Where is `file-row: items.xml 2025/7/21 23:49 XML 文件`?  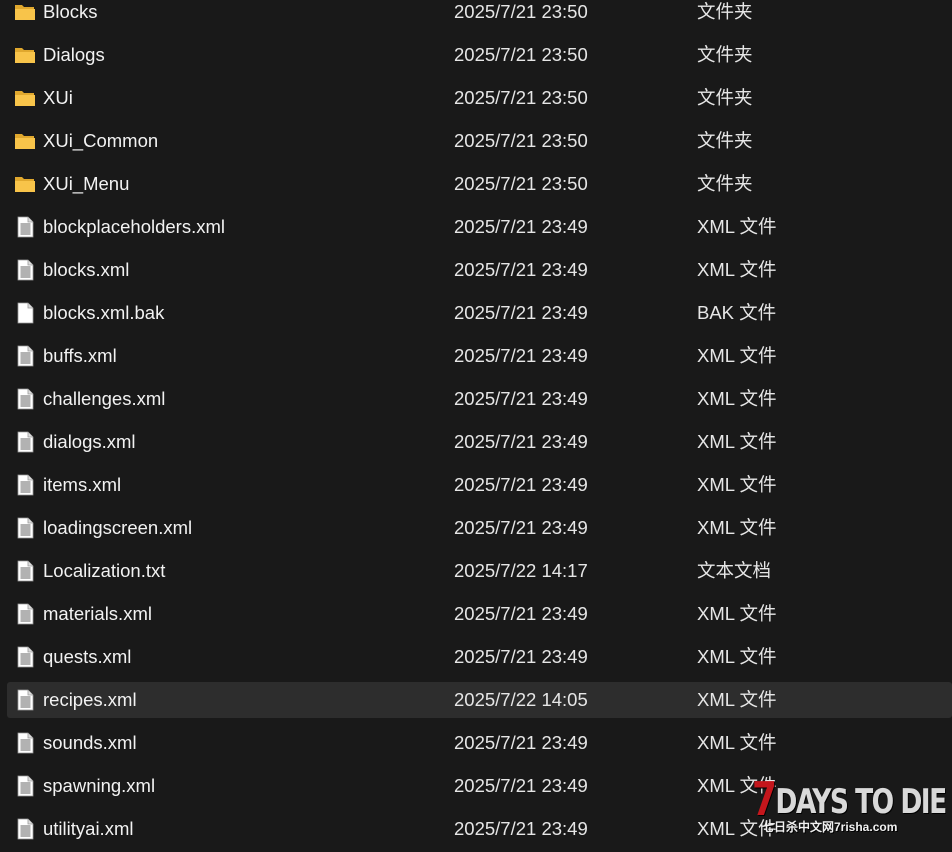 file-row: items.xml 2025/7/21 23:49 XML 文件 is located at coordinates (479, 485).